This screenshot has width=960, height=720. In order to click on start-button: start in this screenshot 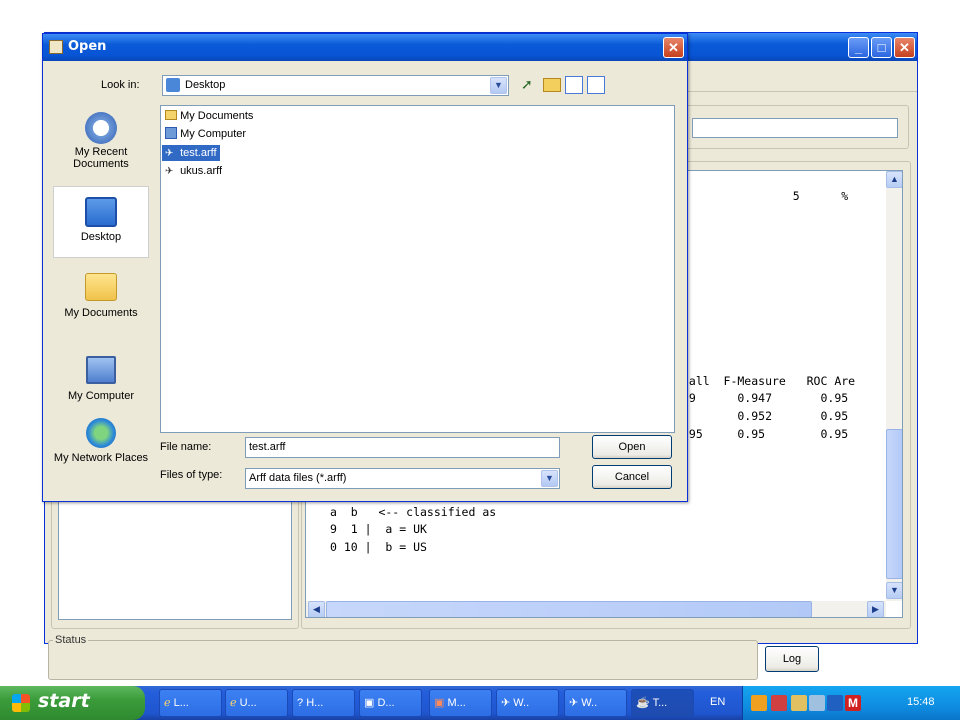, I will do `click(72, 703)`.